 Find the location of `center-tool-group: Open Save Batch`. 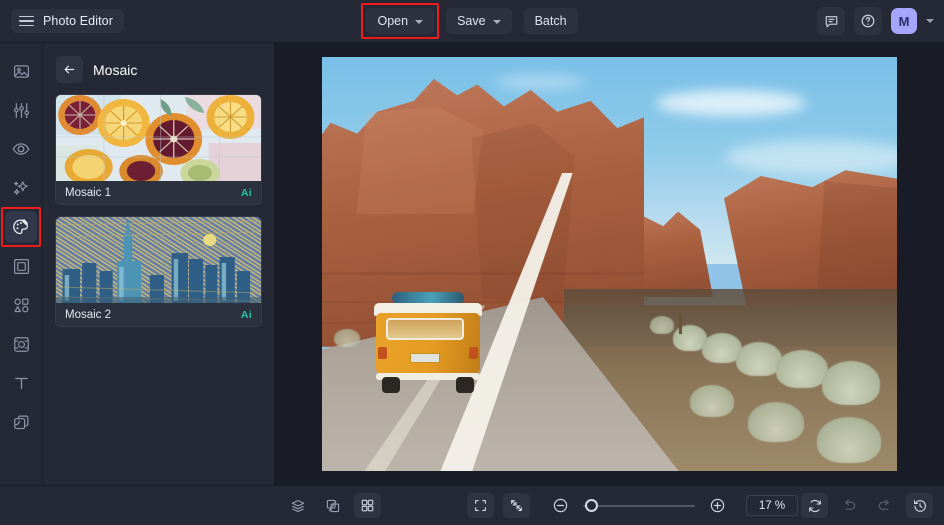

center-tool-group: Open Save Batch is located at coordinates (472, 21).